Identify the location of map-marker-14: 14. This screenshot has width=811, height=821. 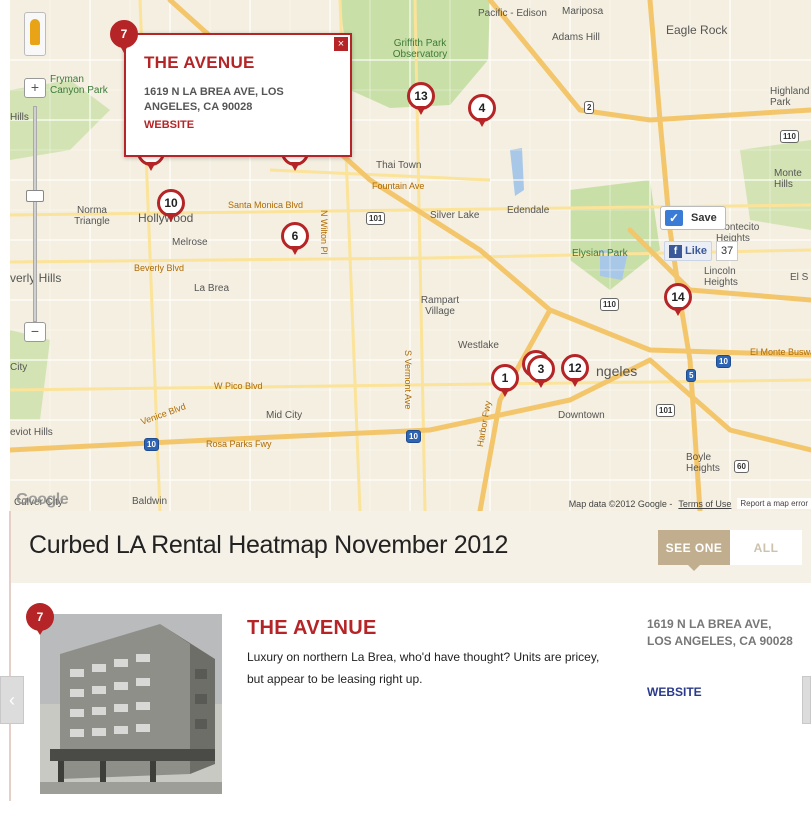
(678, 300).